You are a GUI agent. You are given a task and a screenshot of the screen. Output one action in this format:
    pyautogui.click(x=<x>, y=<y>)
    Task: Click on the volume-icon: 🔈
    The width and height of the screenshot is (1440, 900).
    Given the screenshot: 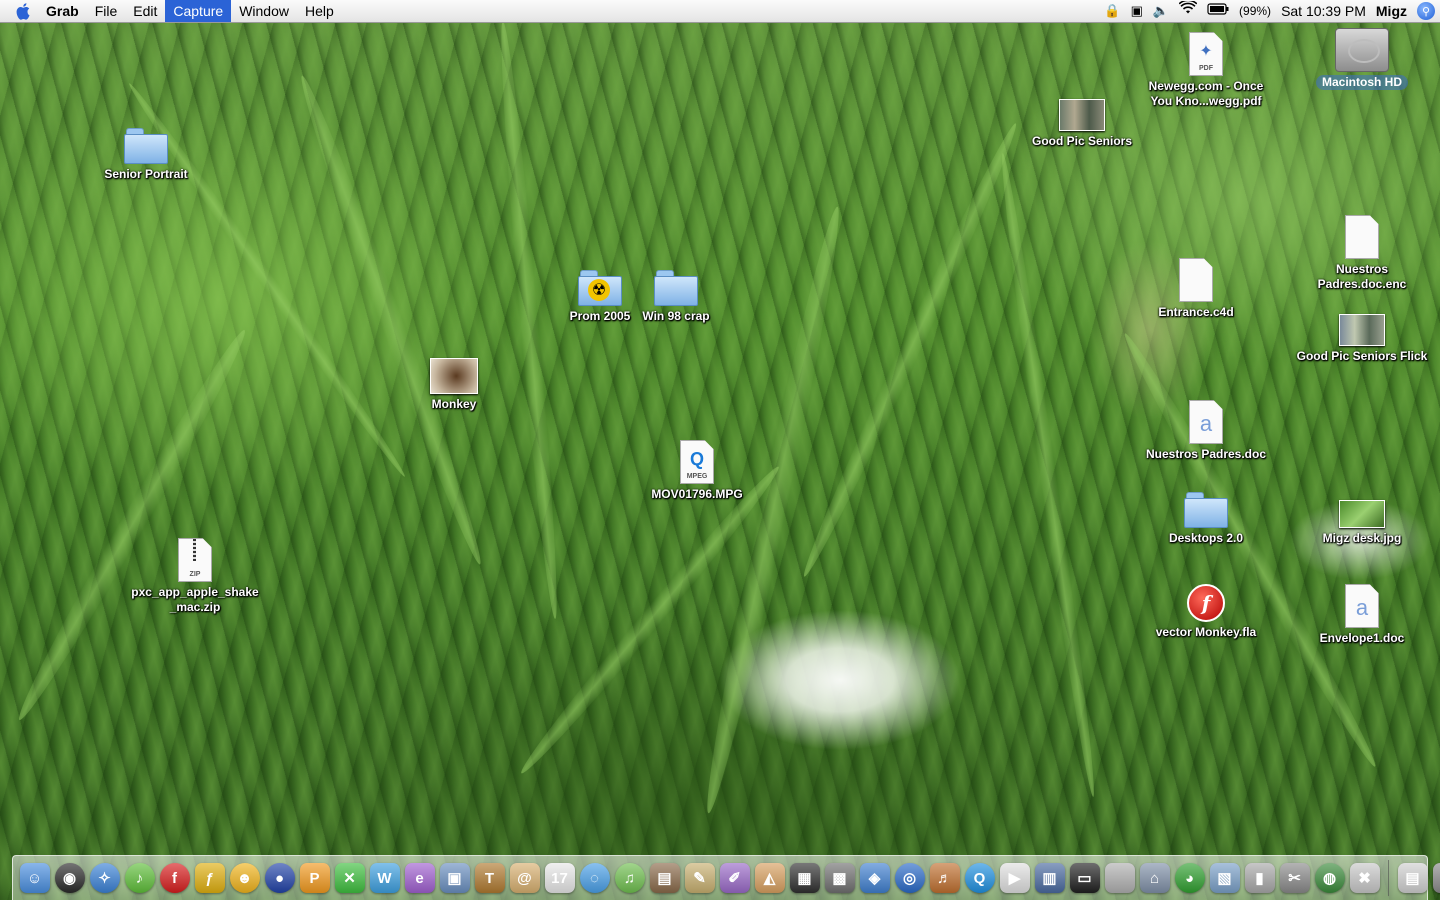 What is the action you would take?
    pyautogui.click(x=1161, y=11)
    